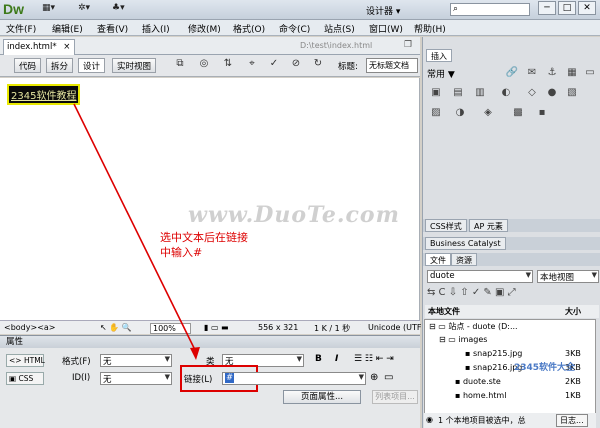 This screenshot has height=428, width=600. What do you see at coordinates (460, 114) in the screenshot?
I see `snippet-icon: ◑` at bounding box center [460, 114].